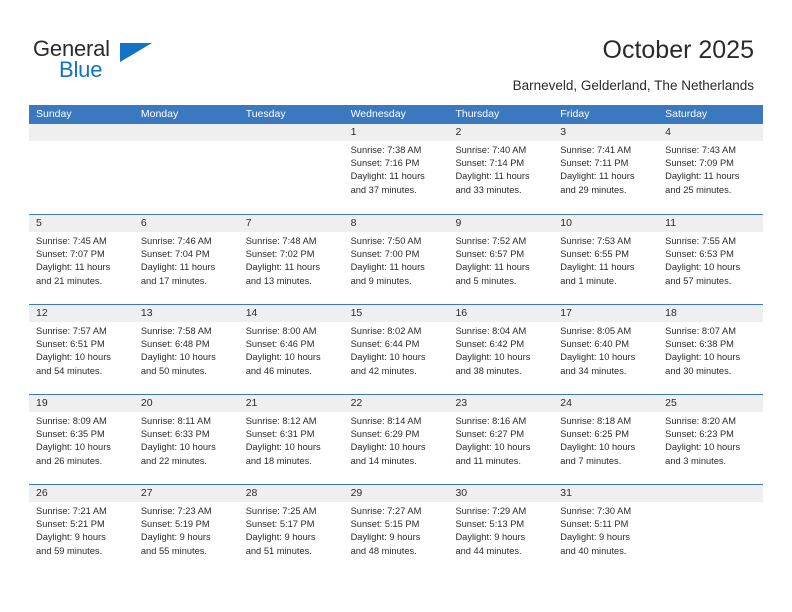 The image size is (792, 612). What do you see at coordinates (383, 370) in the screenshot?
I see `day-detail-daylight2: and 42 minutes.` at bounding box center [383, 370].